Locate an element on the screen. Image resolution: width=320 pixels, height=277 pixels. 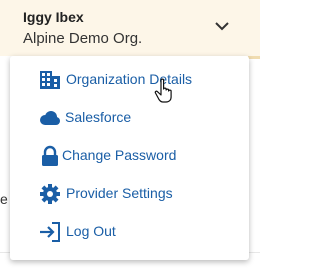
hand-cursor-icon is located at coordinates (163, 90).